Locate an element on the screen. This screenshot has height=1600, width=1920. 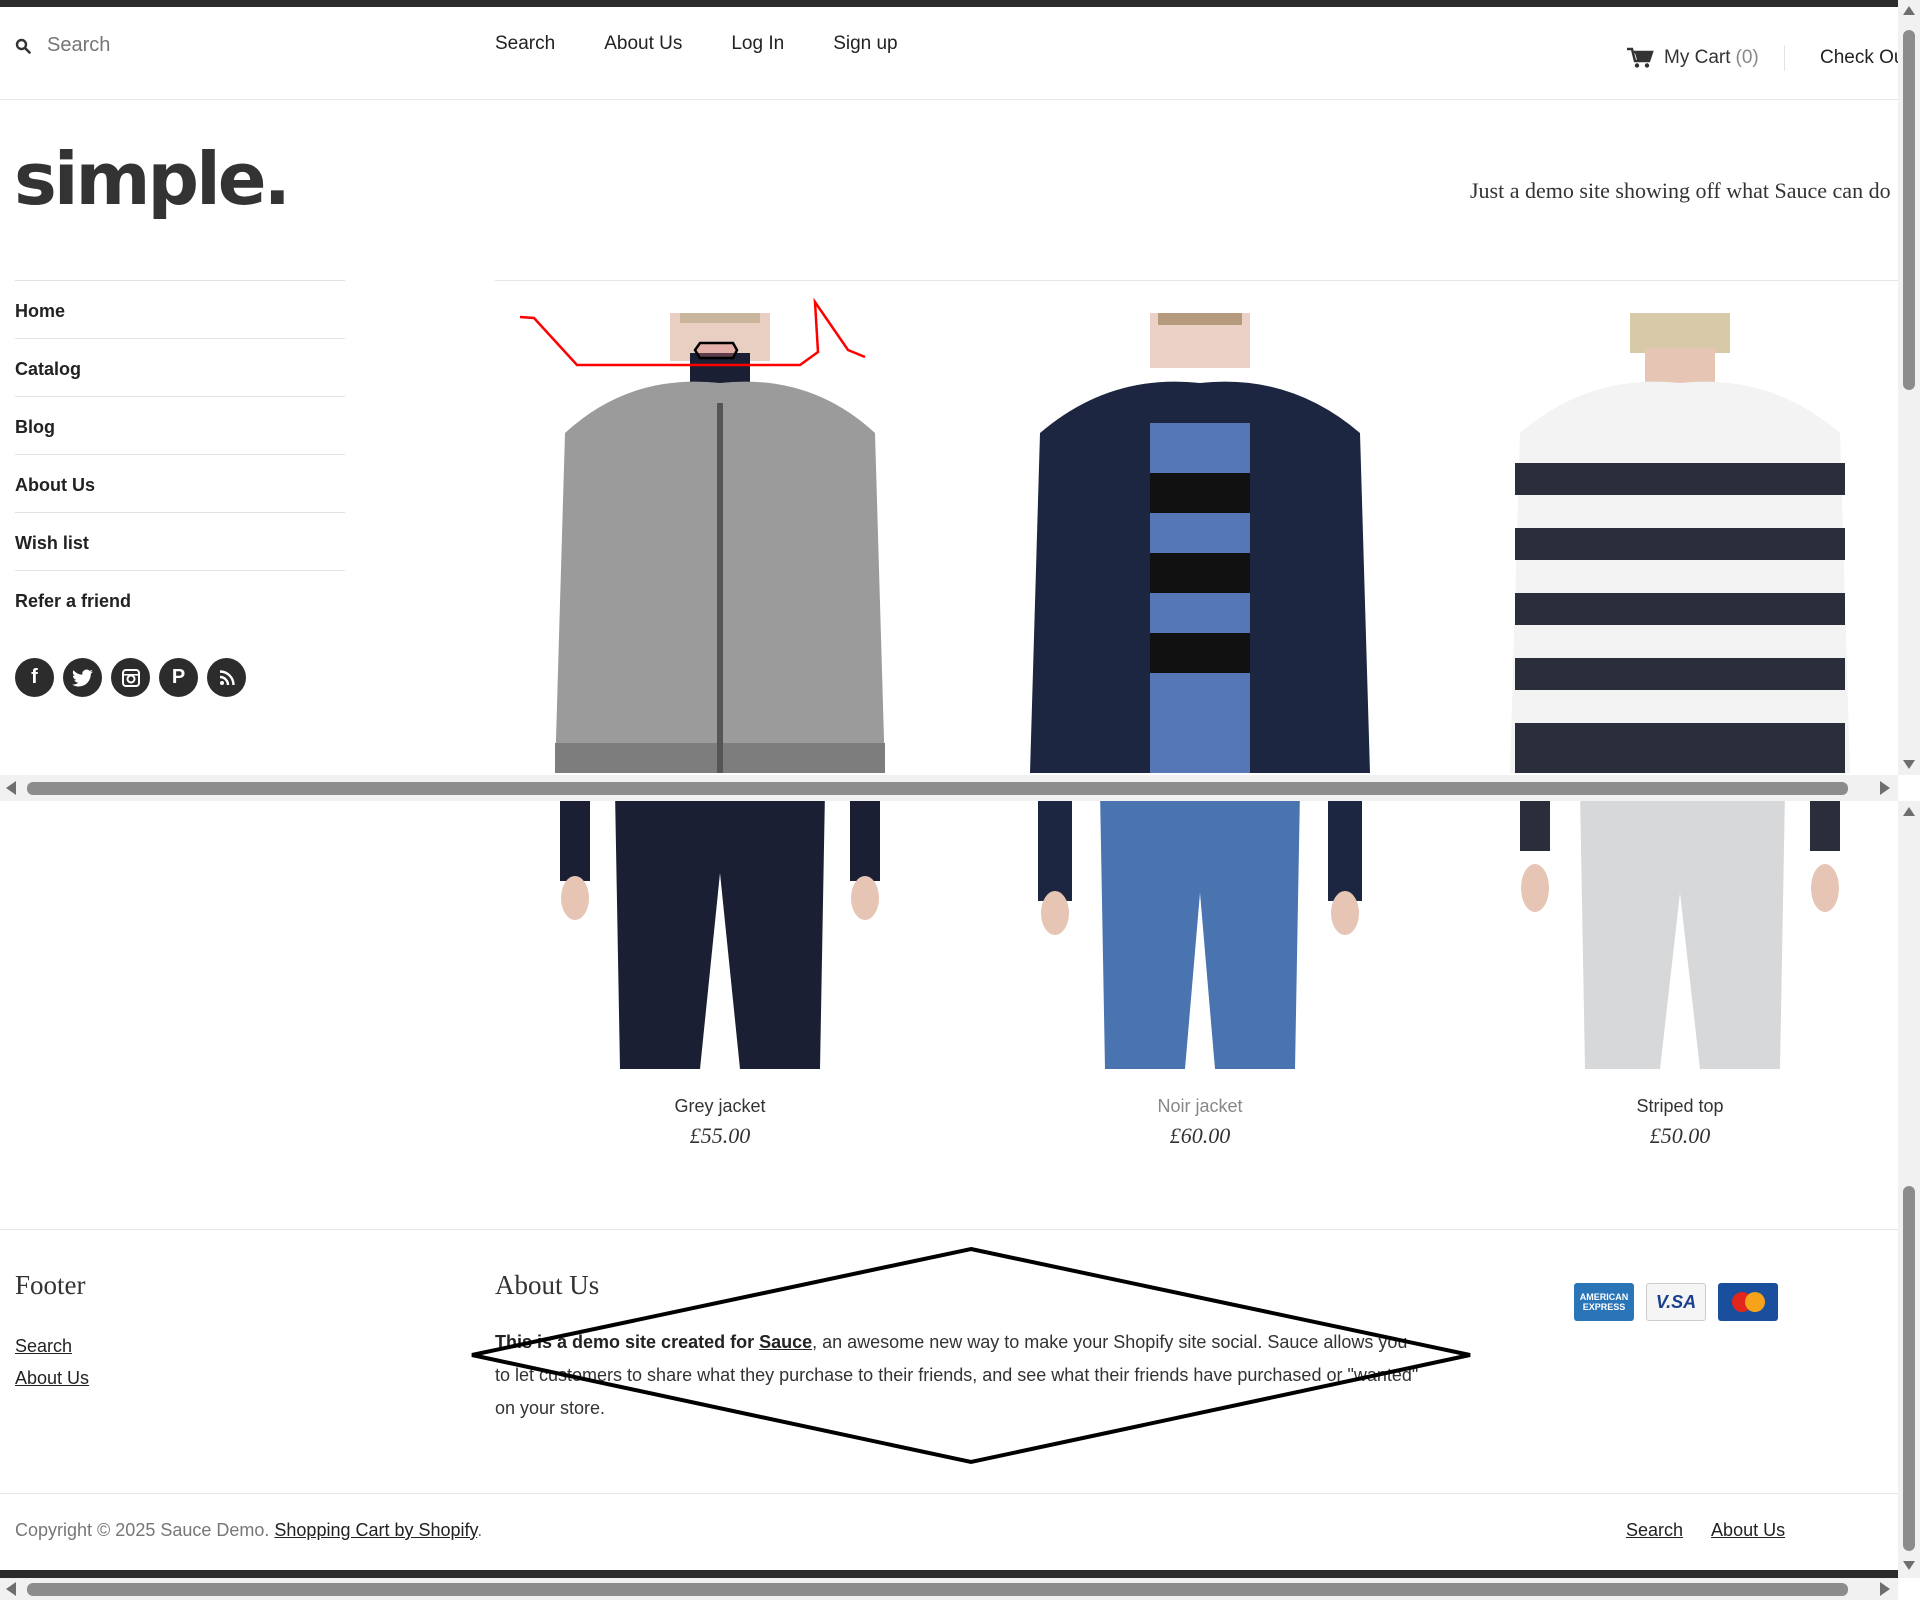
product-name: Noir jacket is located at coordinates (1200, 1106).